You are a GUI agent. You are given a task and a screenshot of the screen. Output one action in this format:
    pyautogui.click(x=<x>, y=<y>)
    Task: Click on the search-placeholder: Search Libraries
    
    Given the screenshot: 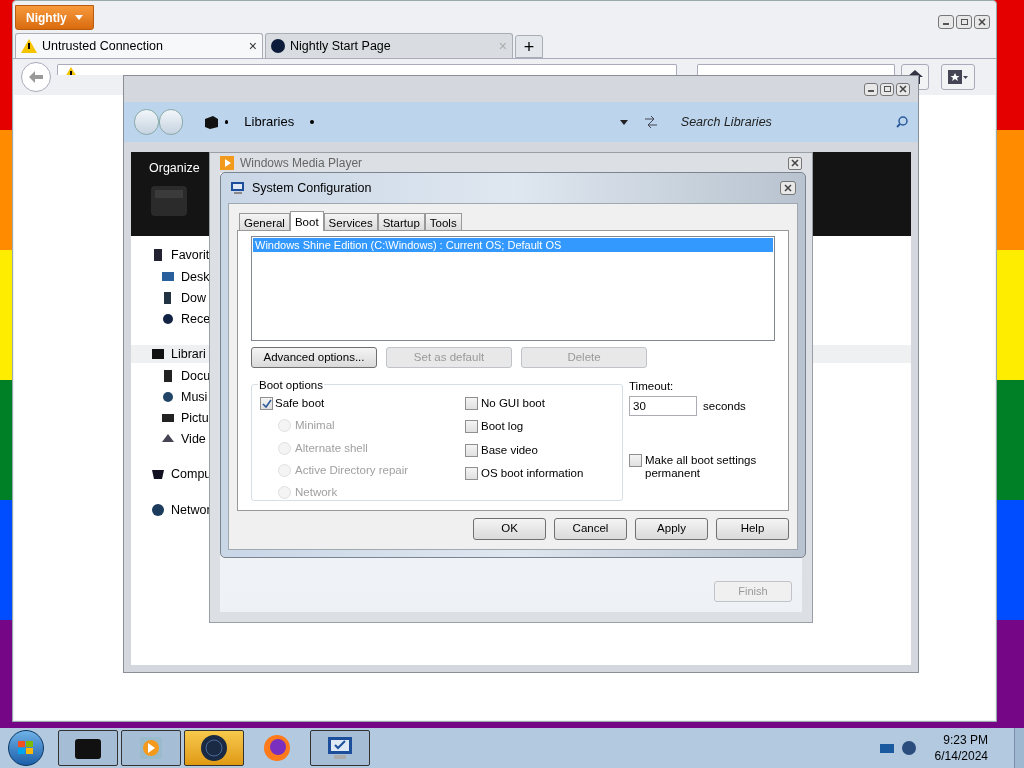 What is the action you would take?
    pyautogui.click(x=726, y=122)
    